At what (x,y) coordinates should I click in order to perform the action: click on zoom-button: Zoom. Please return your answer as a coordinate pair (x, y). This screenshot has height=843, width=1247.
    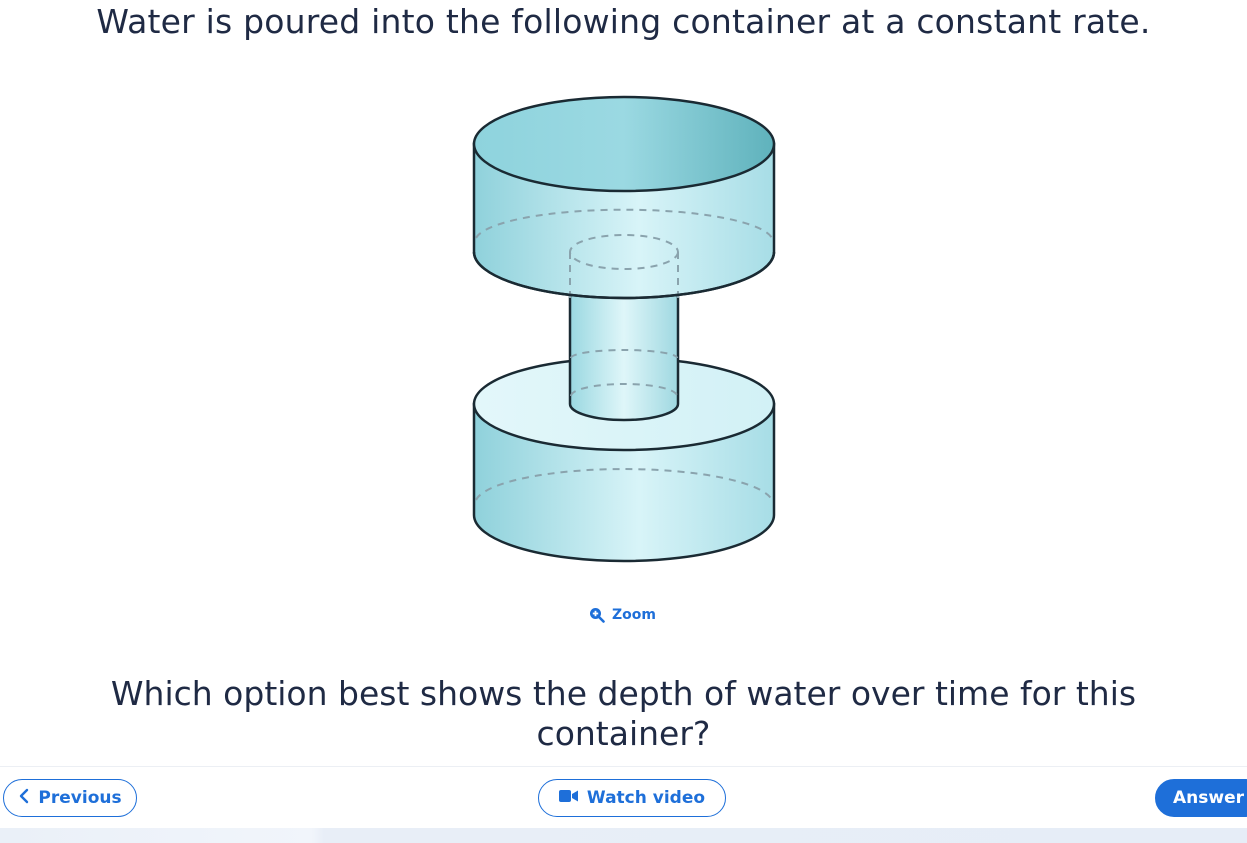
    Looking at the image, I should click on (622, 615).